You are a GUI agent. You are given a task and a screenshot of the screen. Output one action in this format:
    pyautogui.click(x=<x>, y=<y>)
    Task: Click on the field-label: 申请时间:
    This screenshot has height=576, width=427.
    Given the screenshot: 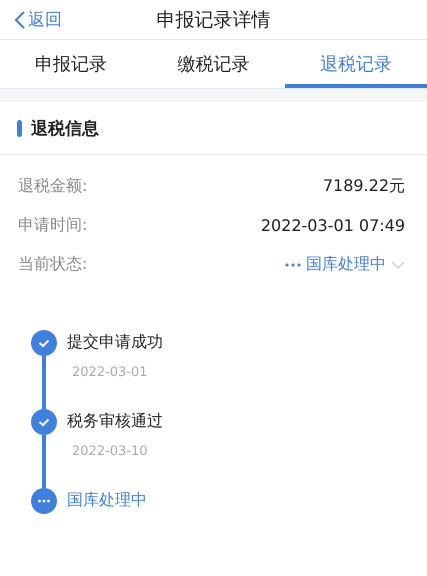 What is the action you would take?
    pyautogui.click(x=53, y=225)
    